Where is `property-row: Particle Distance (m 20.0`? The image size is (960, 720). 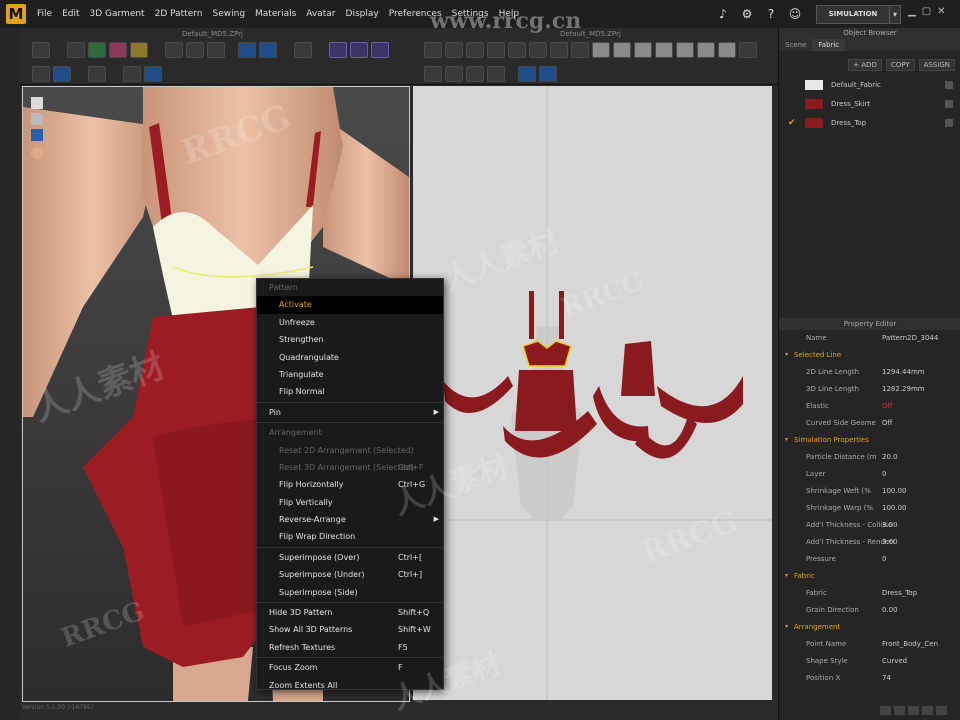 property-row: Particle Distance (m 20.0 is located at coordinates (869, 457).